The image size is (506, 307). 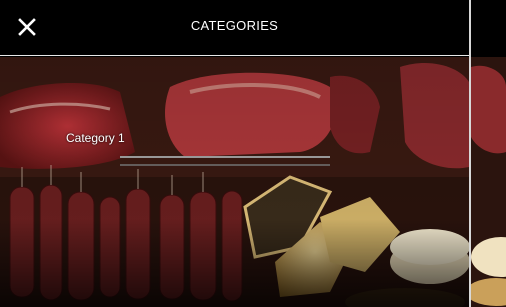 I want to click on next-category-image, so click(x=488, y=182).